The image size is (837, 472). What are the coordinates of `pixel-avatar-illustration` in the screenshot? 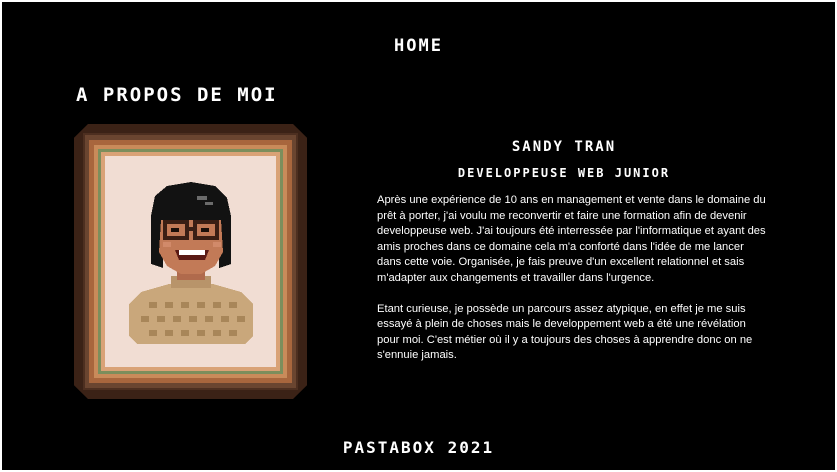 It's located at (191, 263).